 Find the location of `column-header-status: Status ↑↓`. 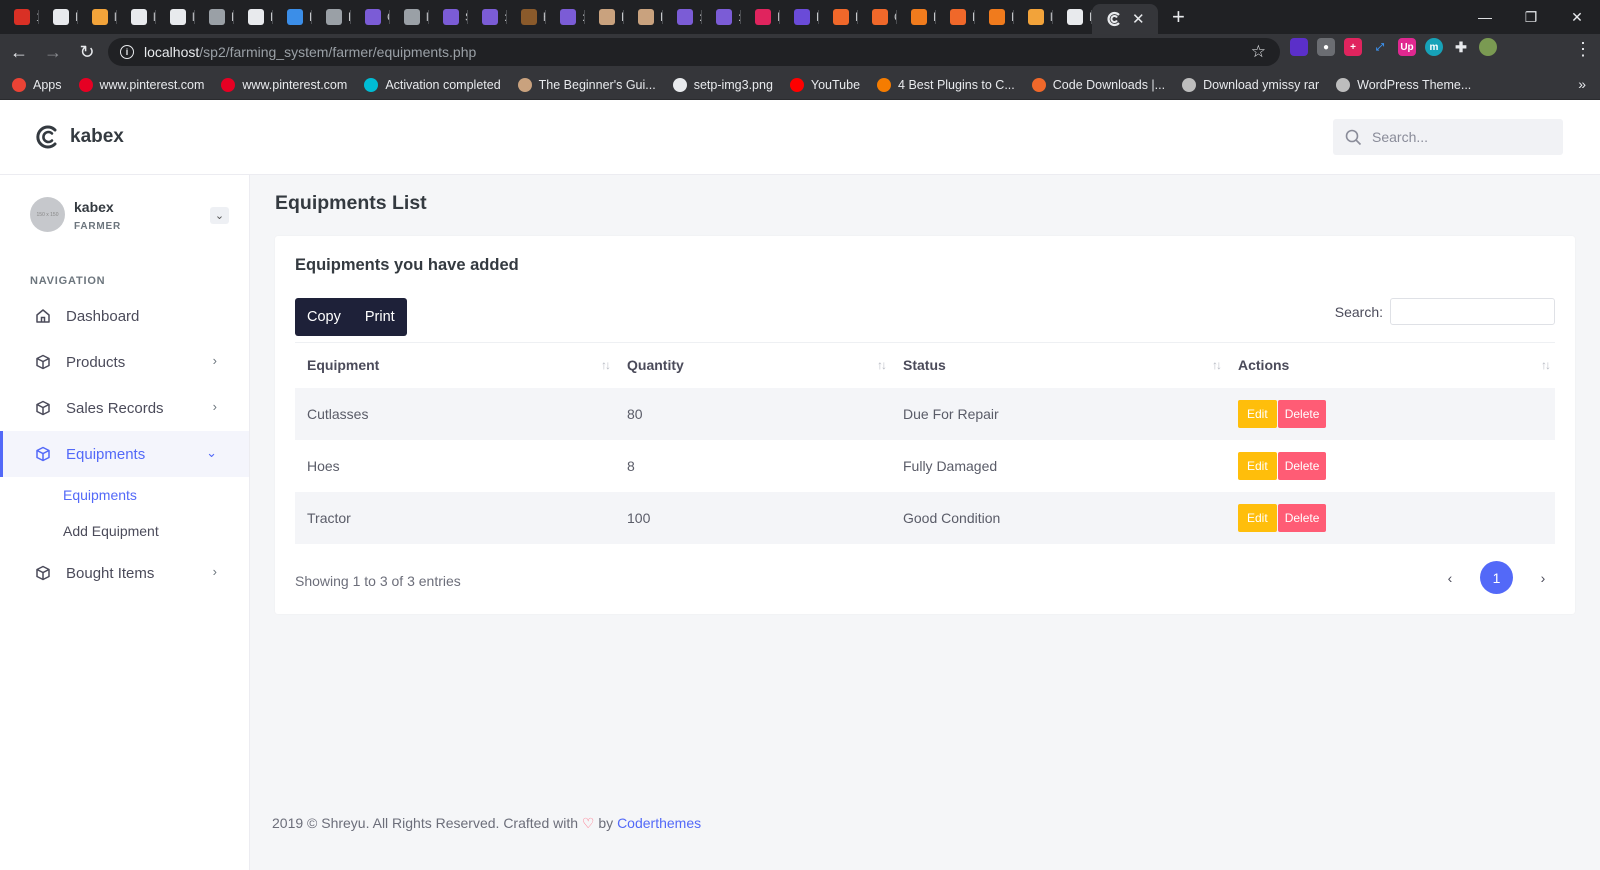

column-header-status: Status ↑↓ is located at coordinates (1058, 365).